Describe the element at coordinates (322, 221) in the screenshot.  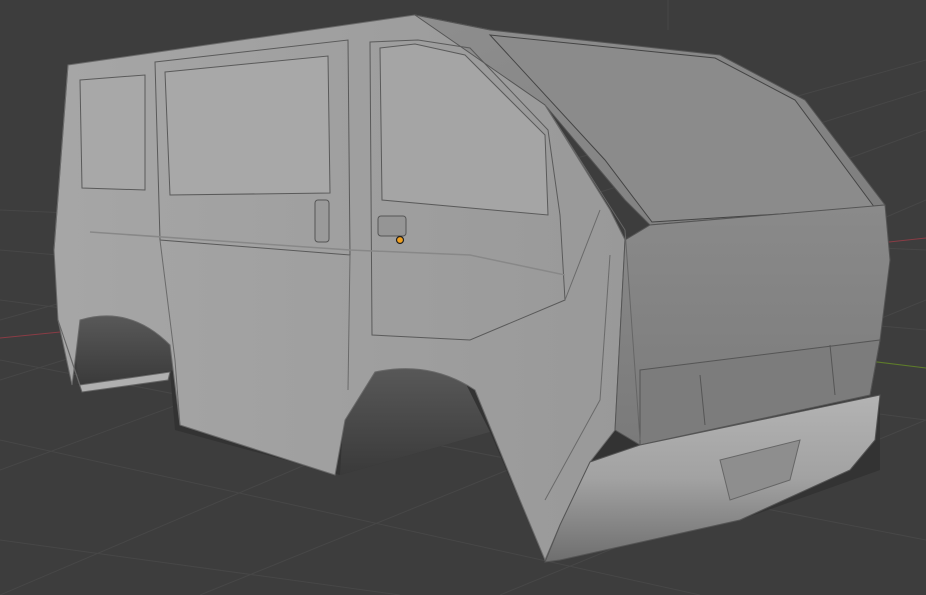
I see `sliding-door-handle` at that location.